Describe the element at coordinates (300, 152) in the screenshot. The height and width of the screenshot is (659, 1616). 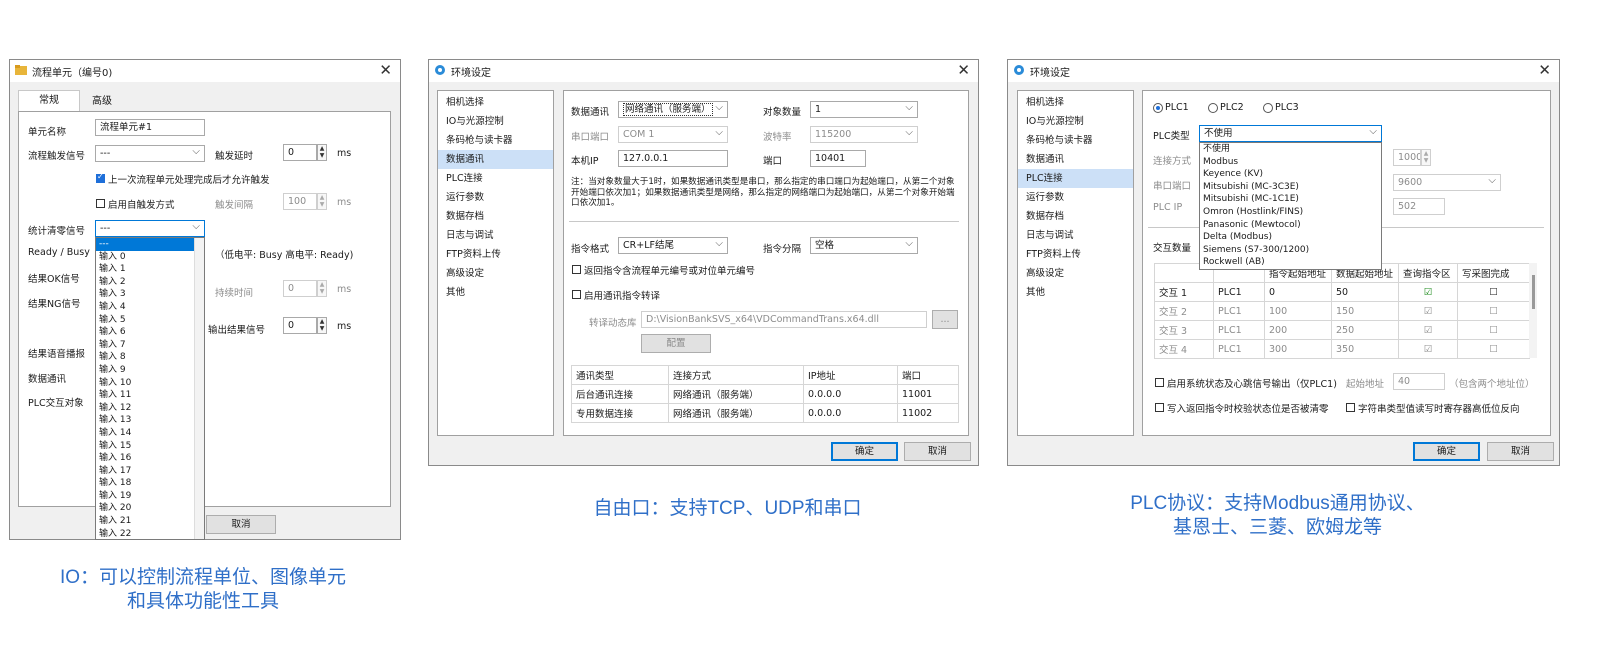
I see `trigger-delay-input: 0` at that location.